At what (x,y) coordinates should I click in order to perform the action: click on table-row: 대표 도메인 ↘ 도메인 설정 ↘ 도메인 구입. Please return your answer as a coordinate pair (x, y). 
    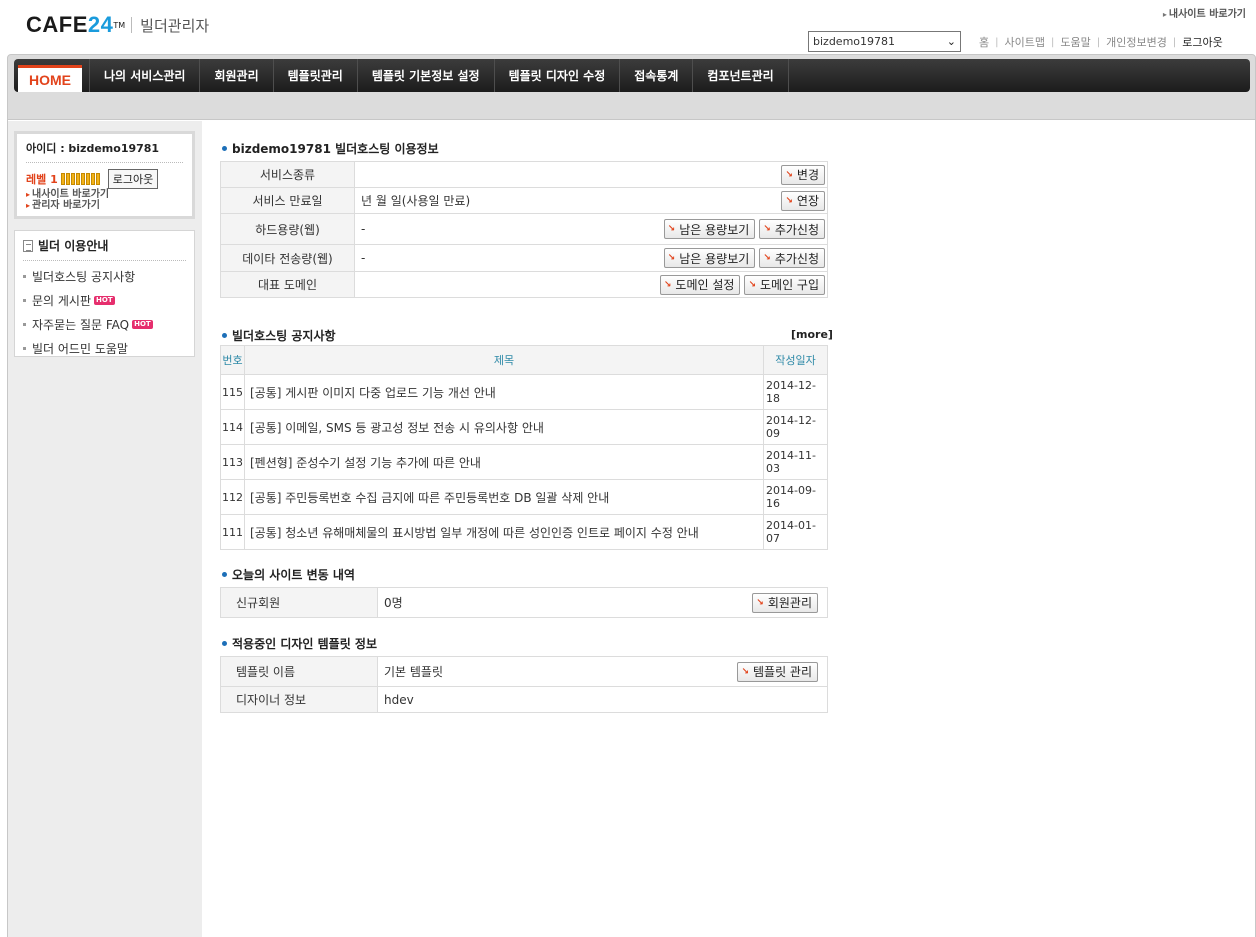
    Looking at the image, I should click on (524, 284).